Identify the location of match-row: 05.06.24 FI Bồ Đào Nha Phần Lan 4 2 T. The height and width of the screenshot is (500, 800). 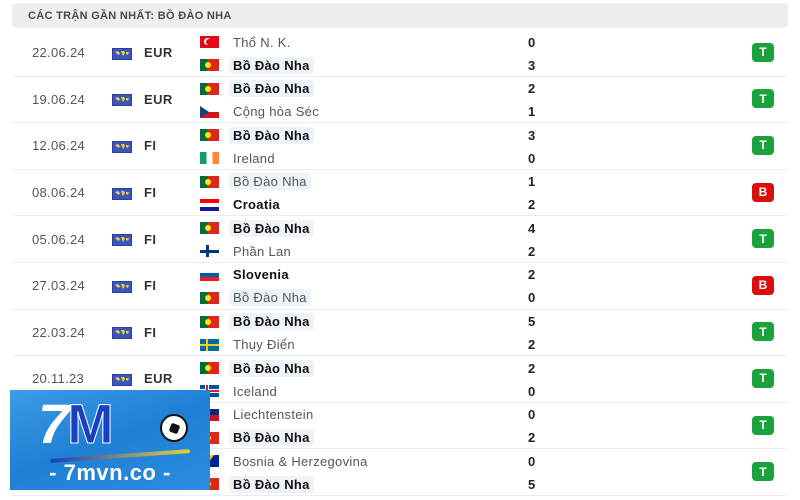
(400, 239).